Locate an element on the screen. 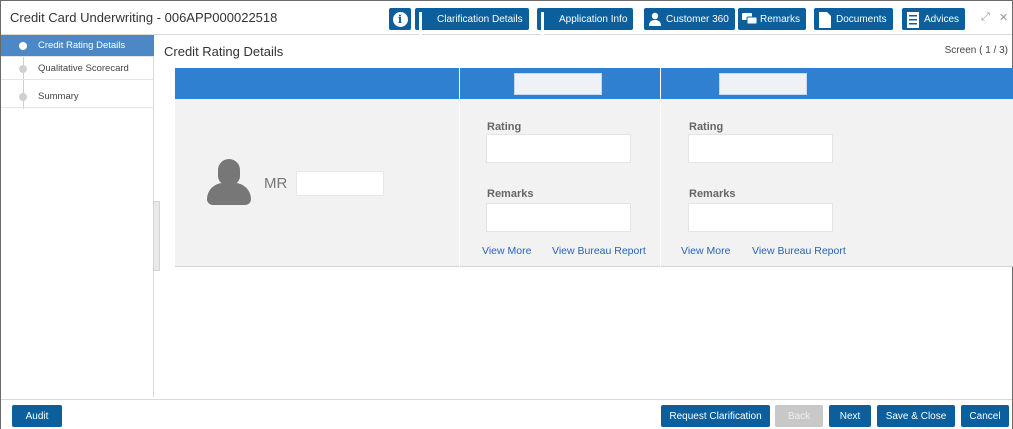 The height and width of the screenshot is (429, 1013). info-button: i is located at coordinates (400, 19).